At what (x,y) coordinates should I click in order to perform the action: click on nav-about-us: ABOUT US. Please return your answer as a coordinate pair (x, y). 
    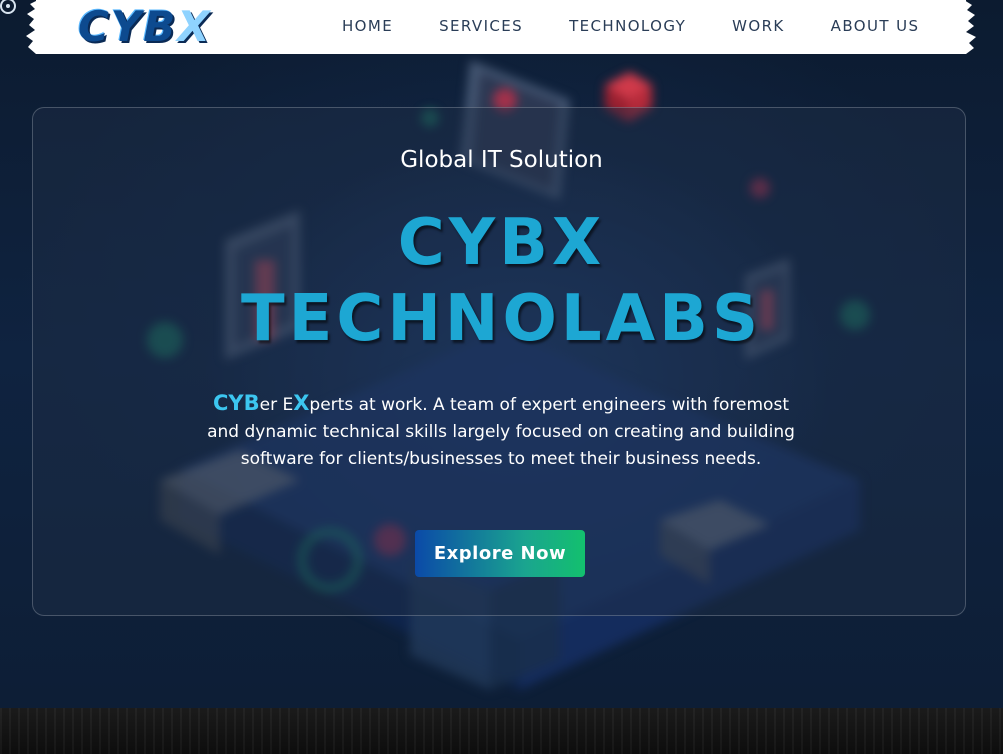
    Looking at the image, I should click on (875, 27).